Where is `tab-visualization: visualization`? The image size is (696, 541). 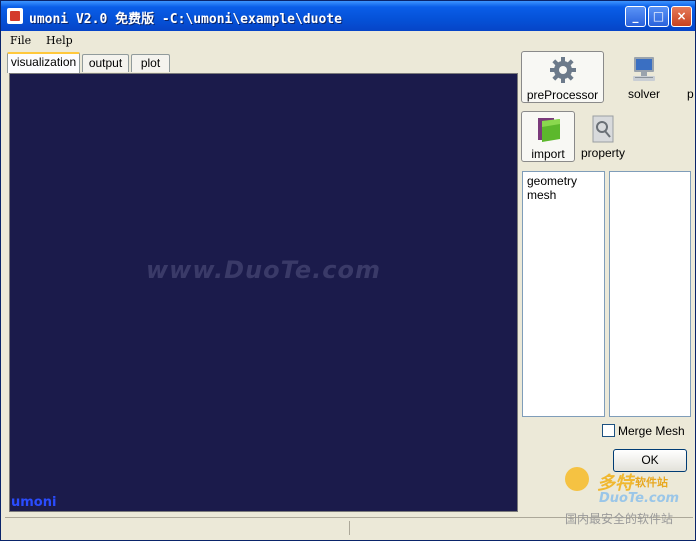 tab-visualization: visualization is located at coordinates (43, 62).